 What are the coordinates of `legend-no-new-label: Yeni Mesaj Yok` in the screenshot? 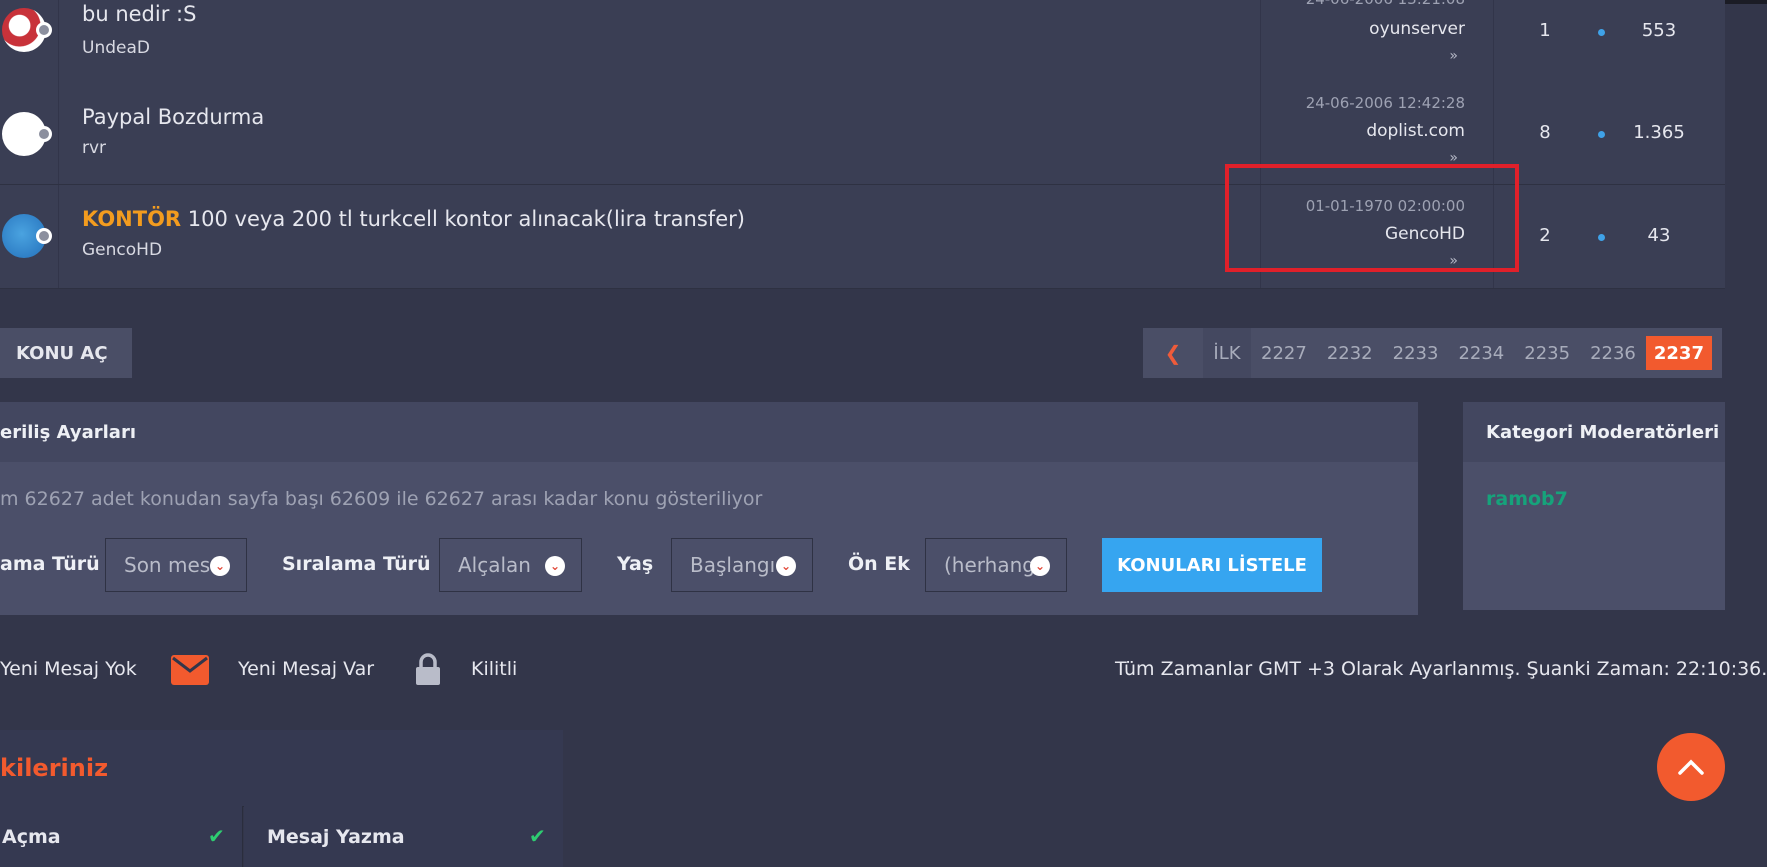 It's located at (68, 669).